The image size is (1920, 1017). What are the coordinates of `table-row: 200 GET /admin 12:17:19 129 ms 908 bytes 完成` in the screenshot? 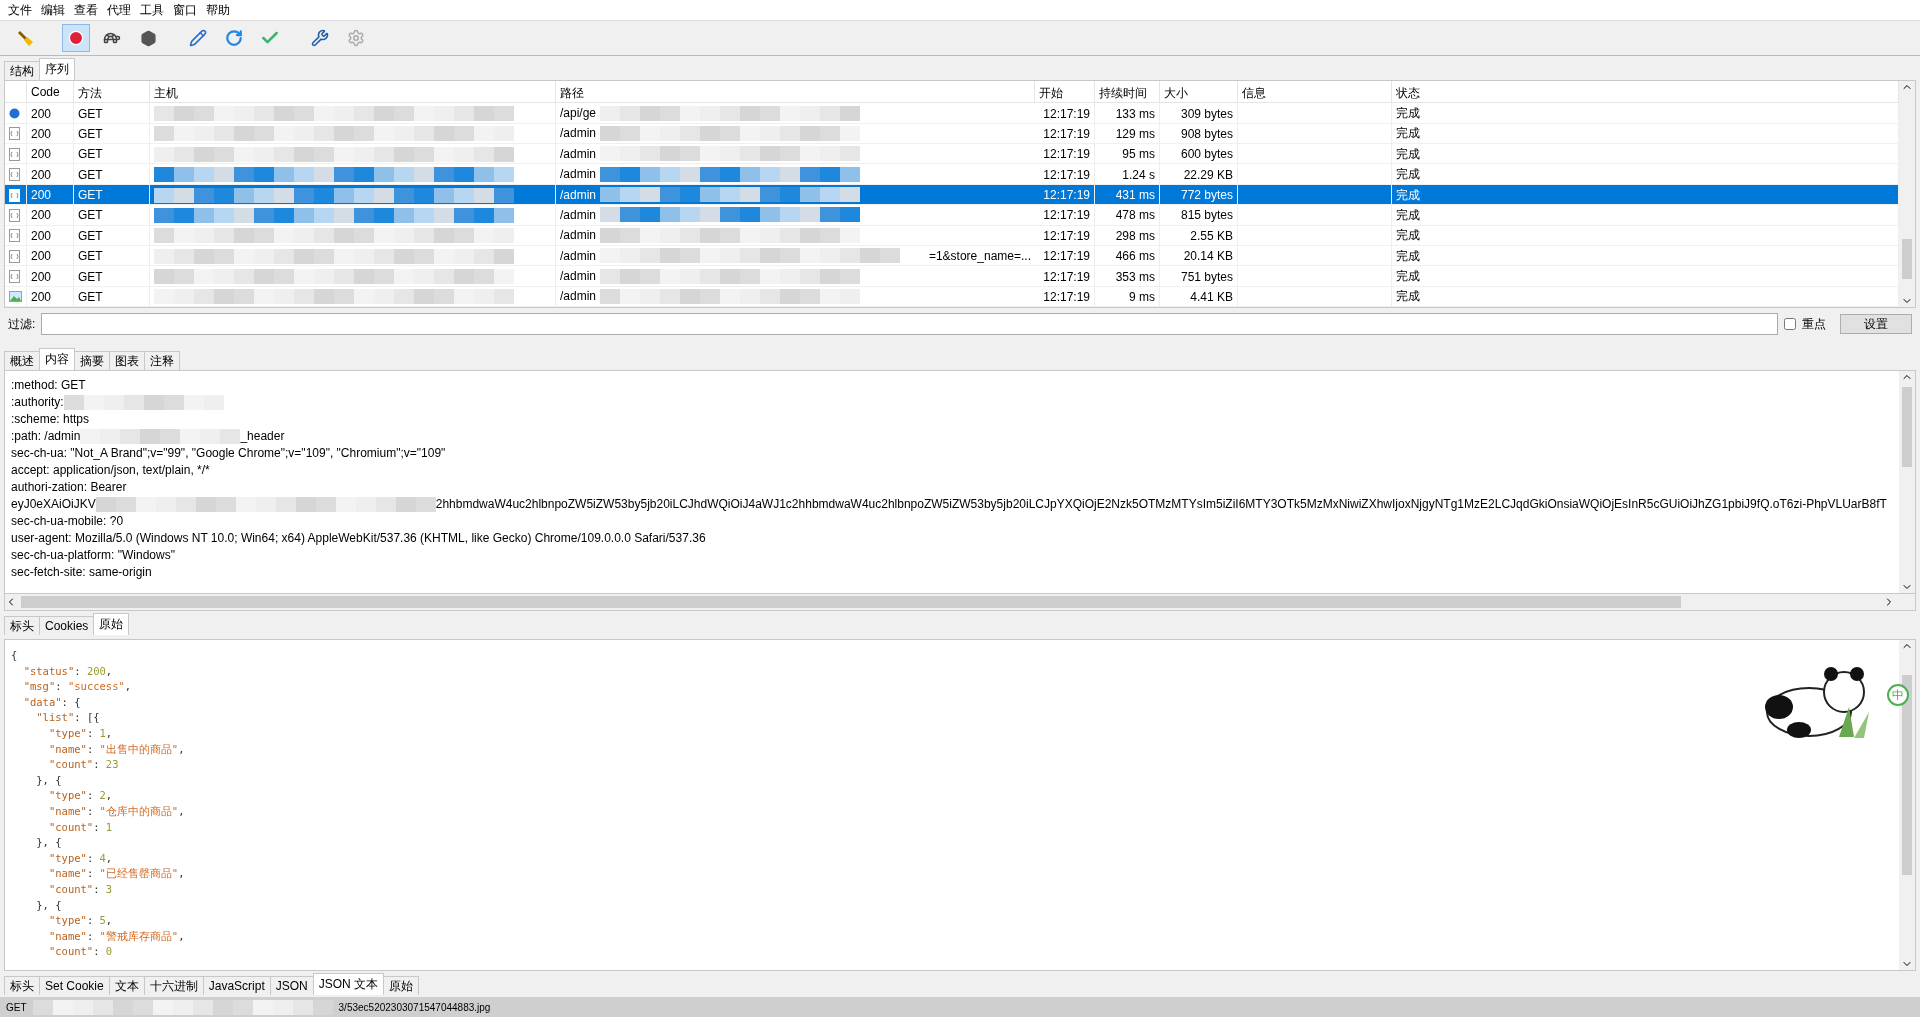 It's located at (952, 134).